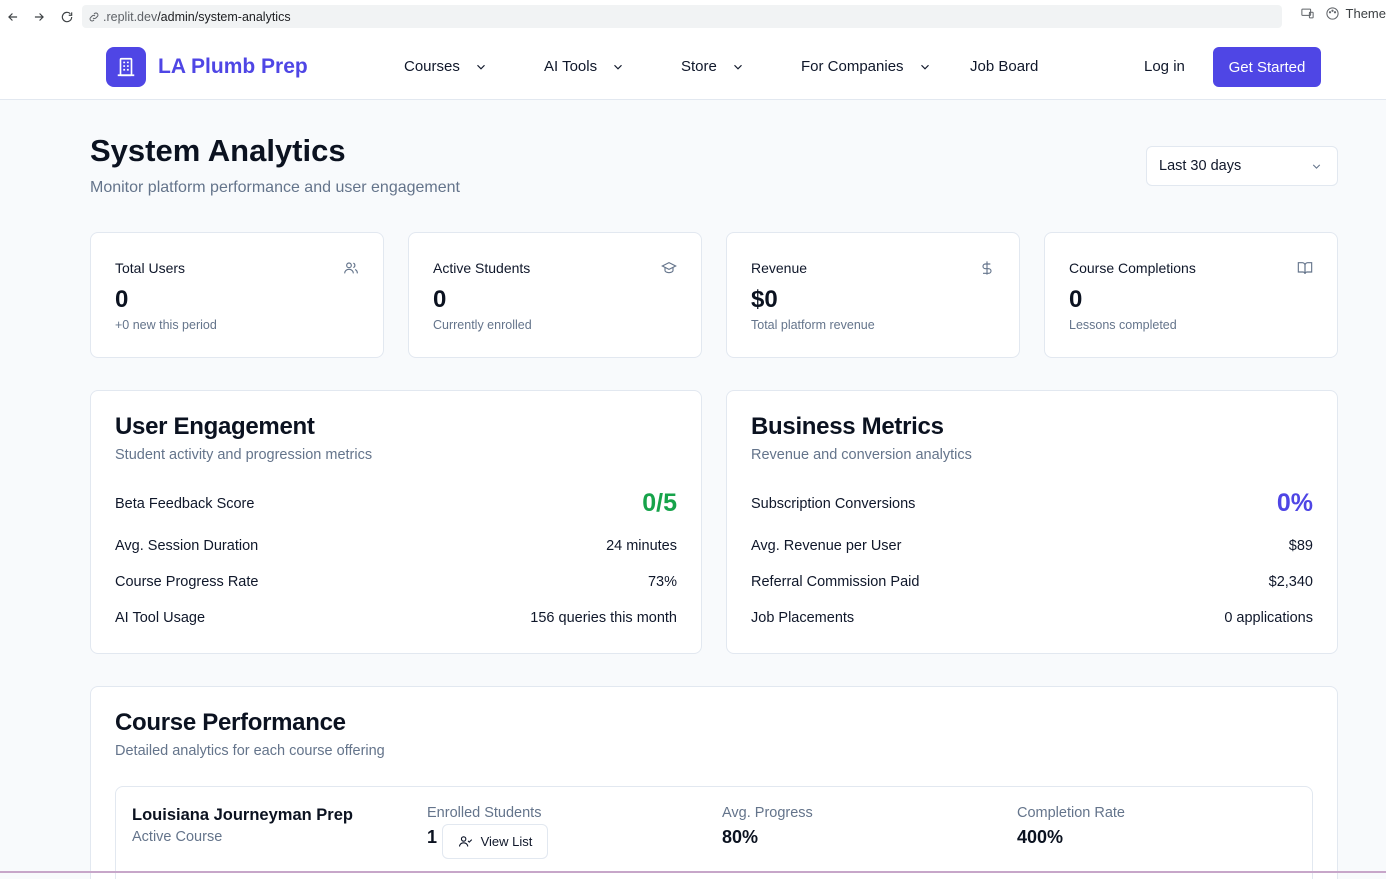 The width and height of the screenshot is (1386, 879). I want to click on stat-card-course-completions: Course Completions 0 Lessons completed, so click(1191, 295).